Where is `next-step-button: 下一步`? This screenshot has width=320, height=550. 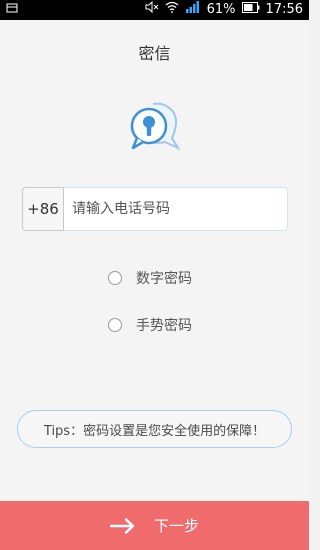
next-step-button: 下一步 is located at coordinates (154, 525).